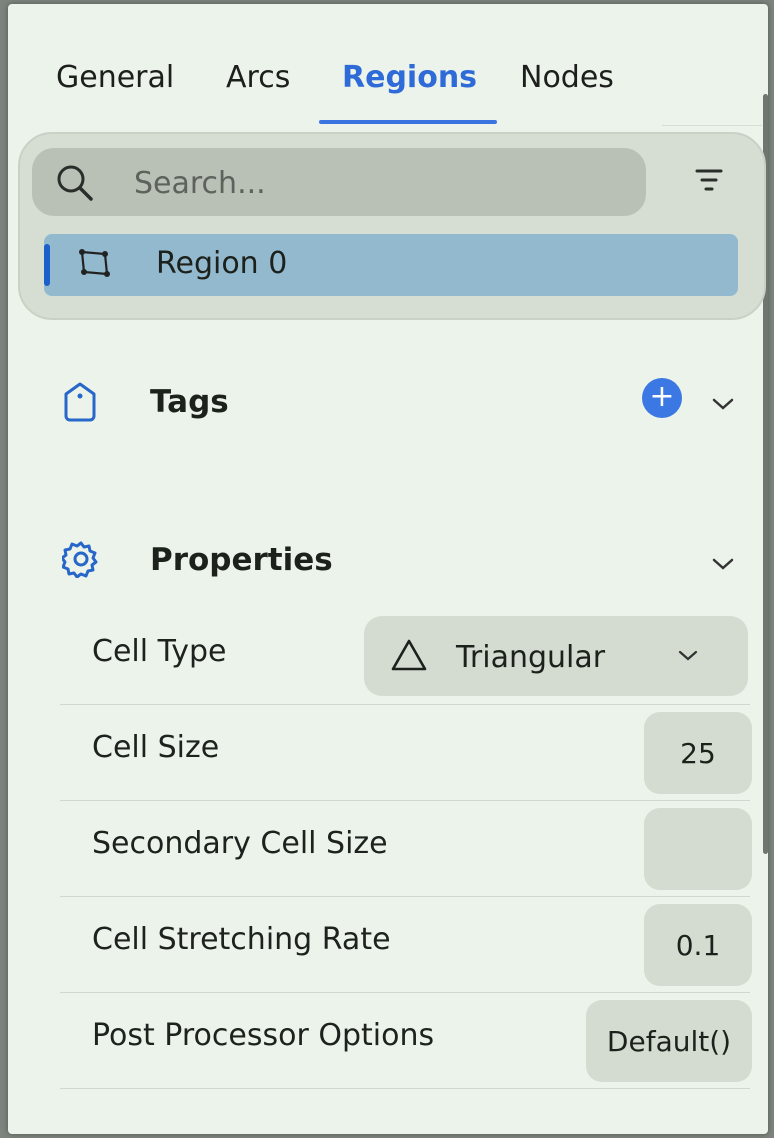  I want to click on gear-icon, so click(80, 559).